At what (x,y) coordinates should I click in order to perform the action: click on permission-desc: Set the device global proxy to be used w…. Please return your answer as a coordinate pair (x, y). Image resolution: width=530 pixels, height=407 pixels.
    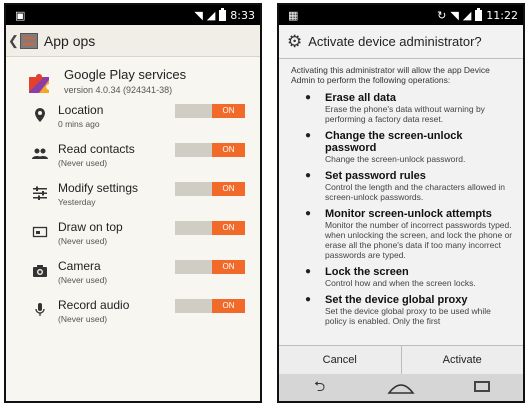
    Looking at the image, I should click on (408, 316).